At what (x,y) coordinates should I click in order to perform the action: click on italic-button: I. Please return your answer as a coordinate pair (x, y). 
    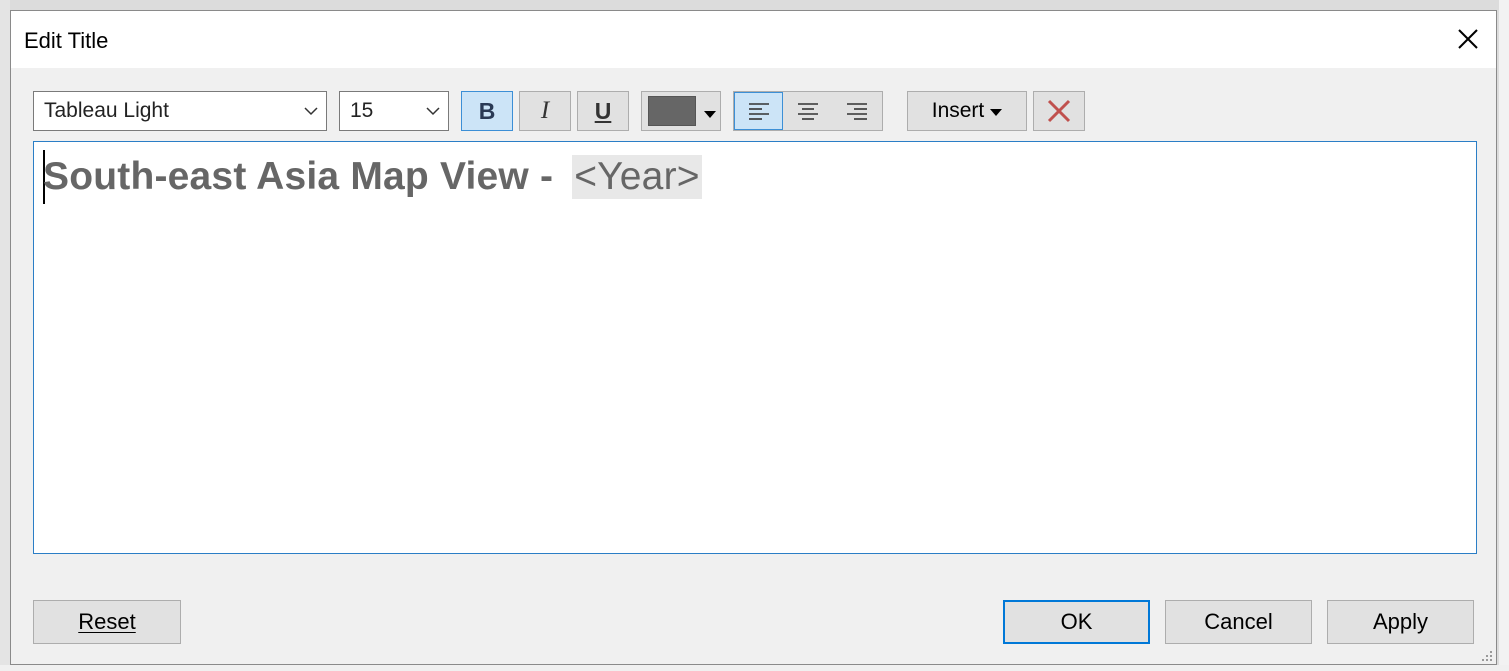
    Looking at the image, I should click on (545, 111).